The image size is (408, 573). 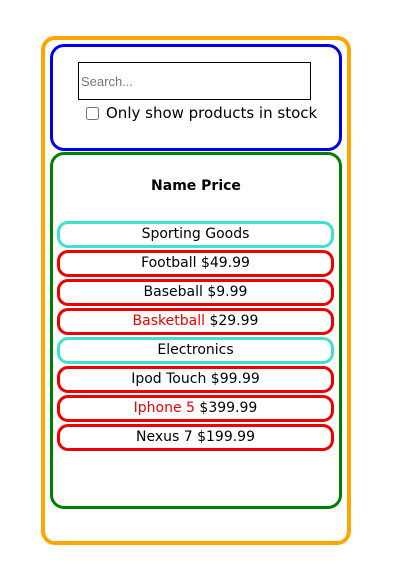 I want to click on product-row: Baseball $9.99, so click(x=195, y=292).